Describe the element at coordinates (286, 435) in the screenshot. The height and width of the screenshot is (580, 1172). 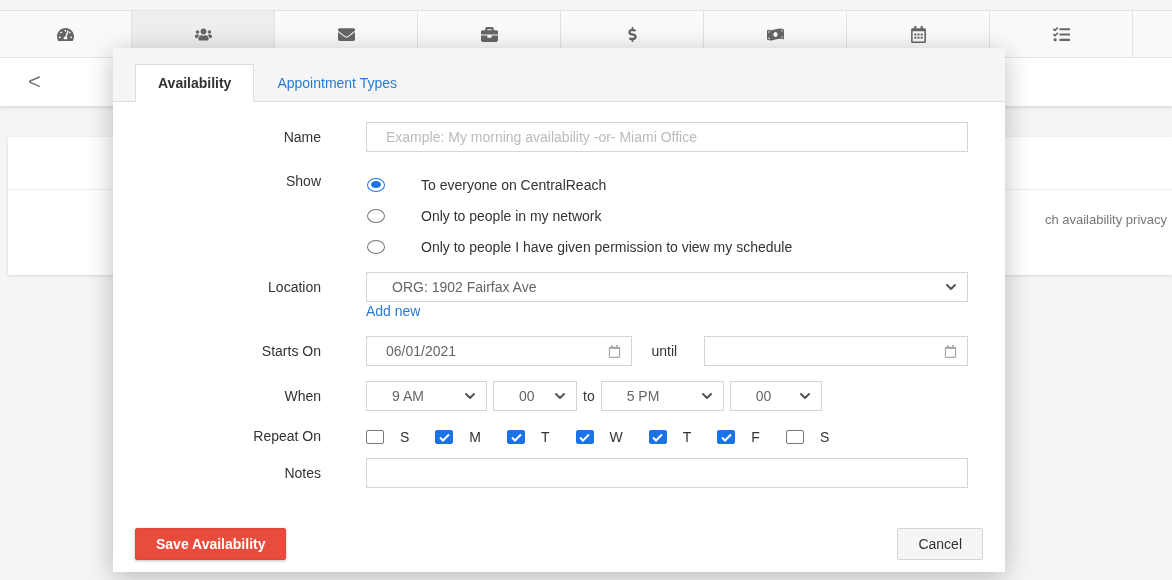
I see `field-label: Repeat On` at that location.